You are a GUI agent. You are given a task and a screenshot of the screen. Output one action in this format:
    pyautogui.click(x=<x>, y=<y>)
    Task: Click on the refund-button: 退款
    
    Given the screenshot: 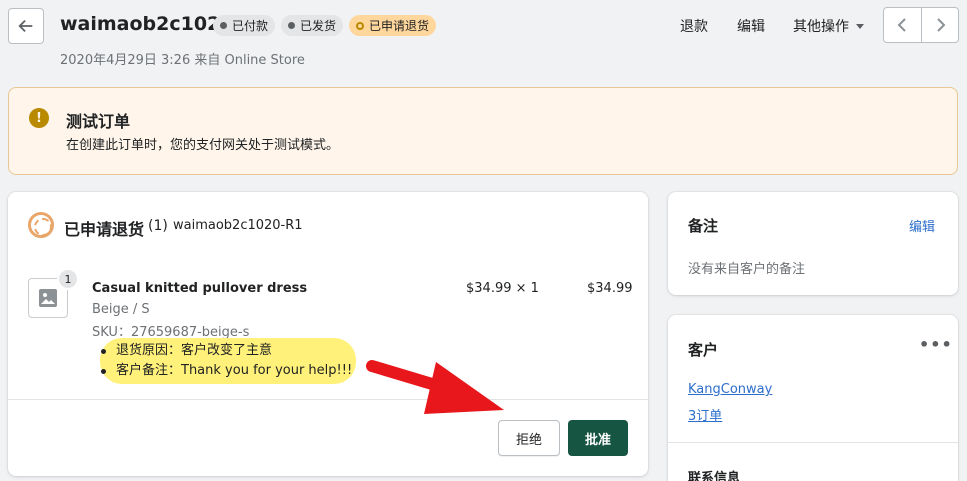 What is the action you would take?
    pyautogui.click(x=694, y=26)
    